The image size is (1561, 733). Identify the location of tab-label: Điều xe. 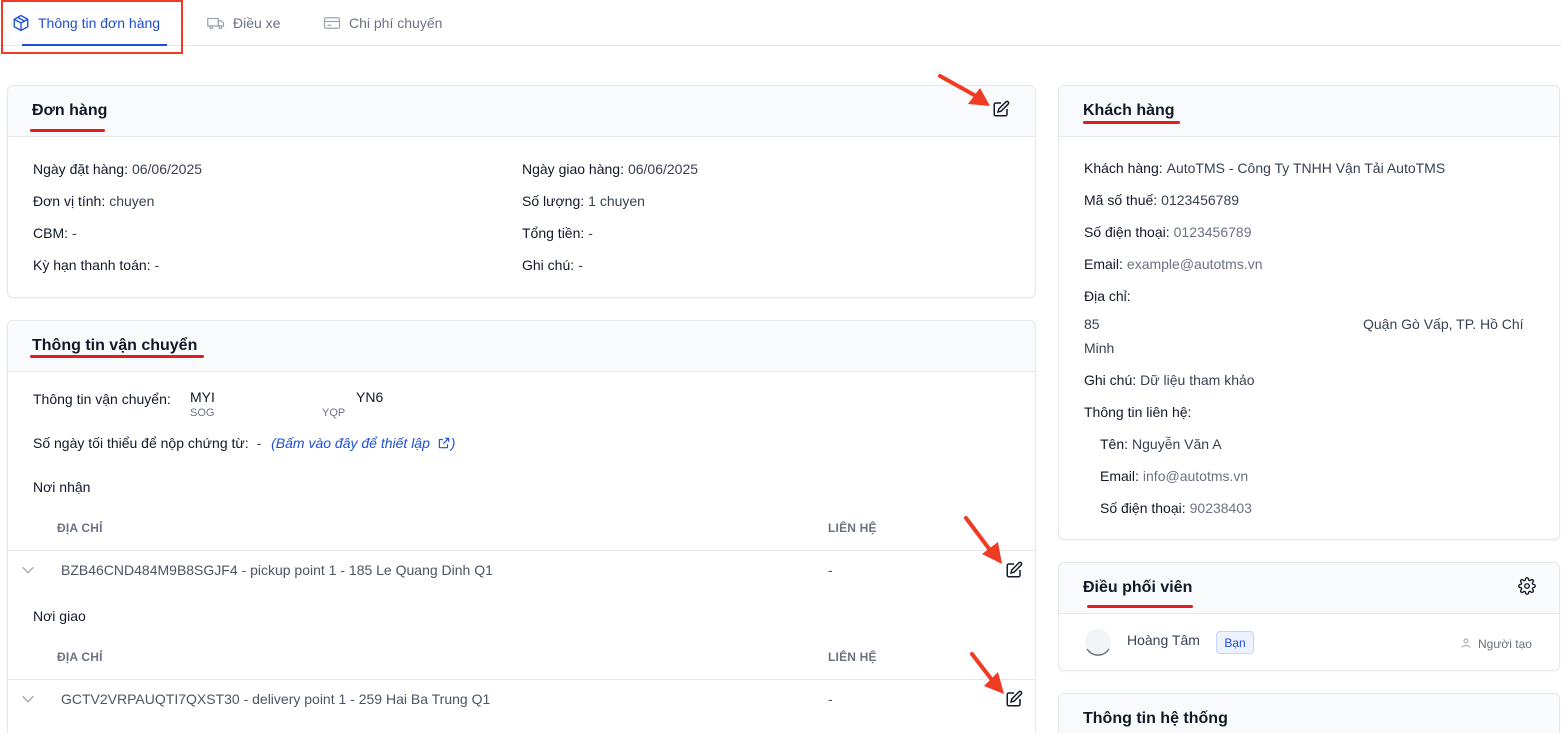
(257, 23).